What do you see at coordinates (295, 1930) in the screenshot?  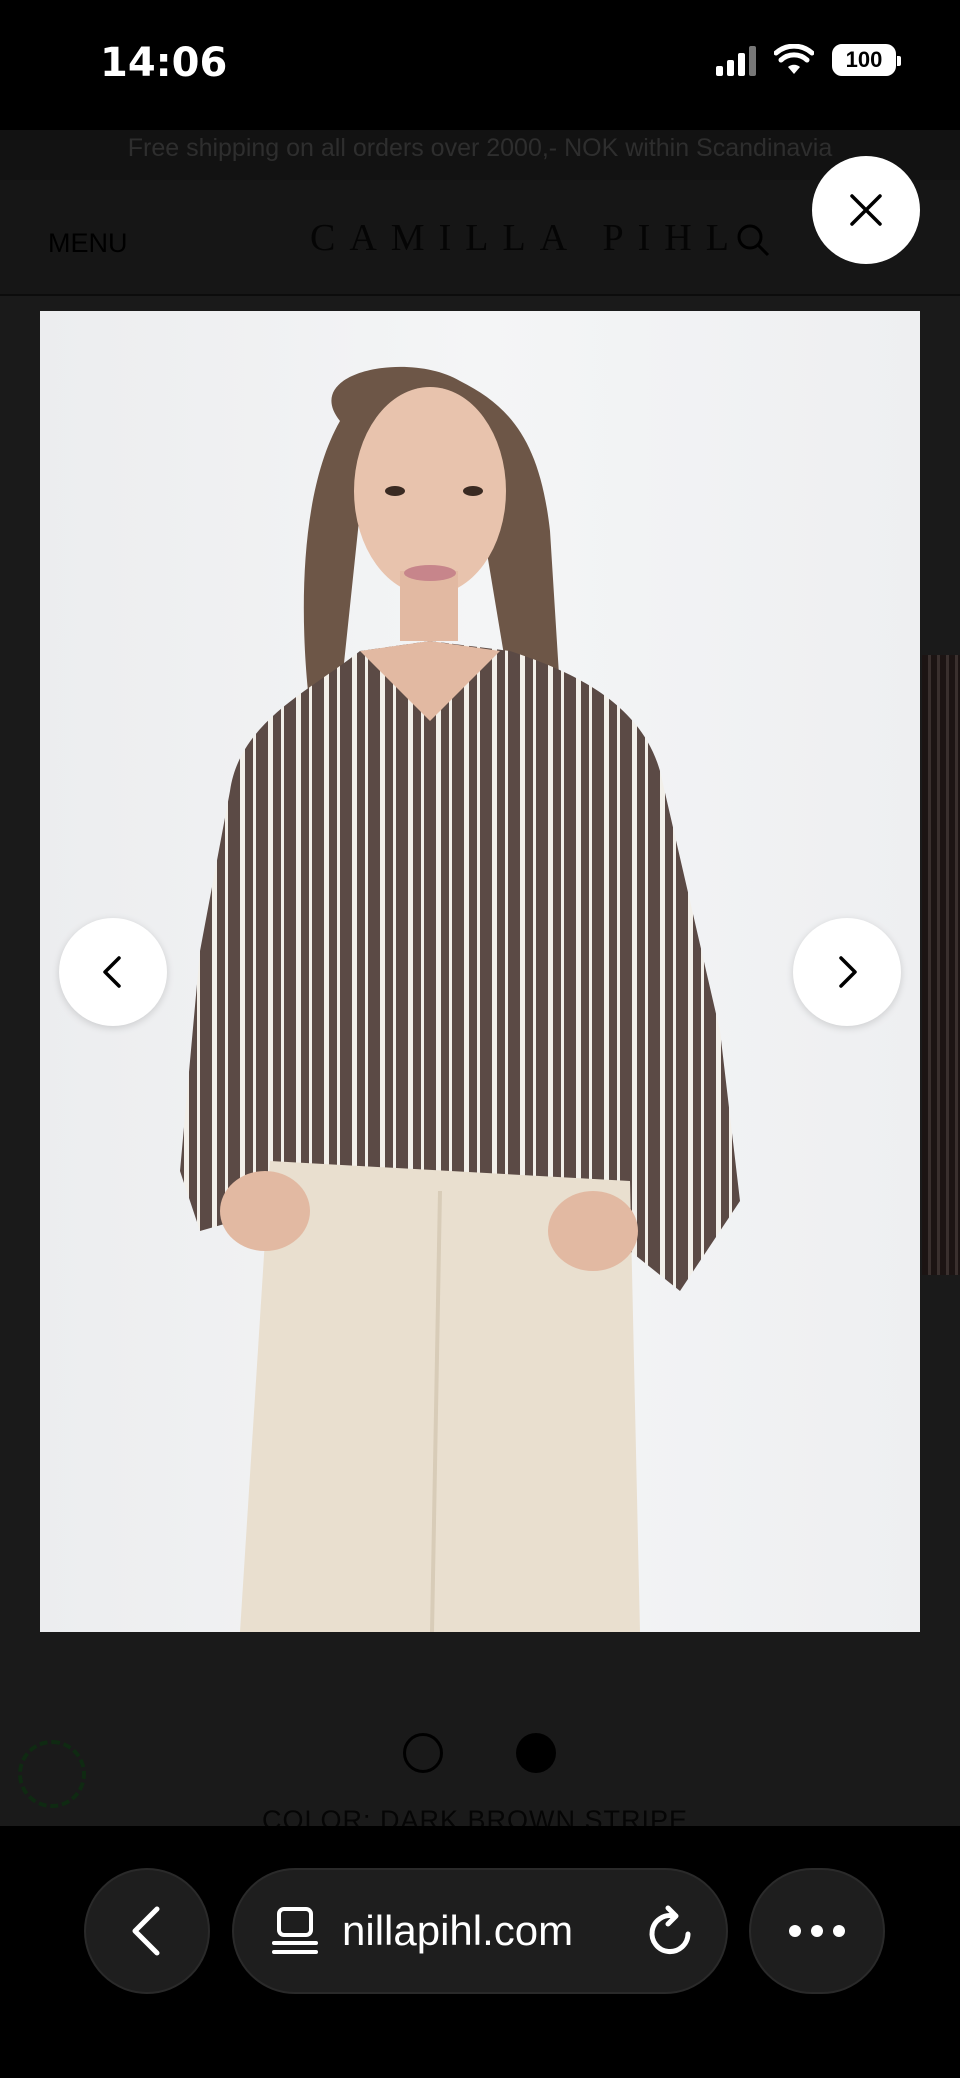 I see `tab-icon` at bounding box center [295, 1930].